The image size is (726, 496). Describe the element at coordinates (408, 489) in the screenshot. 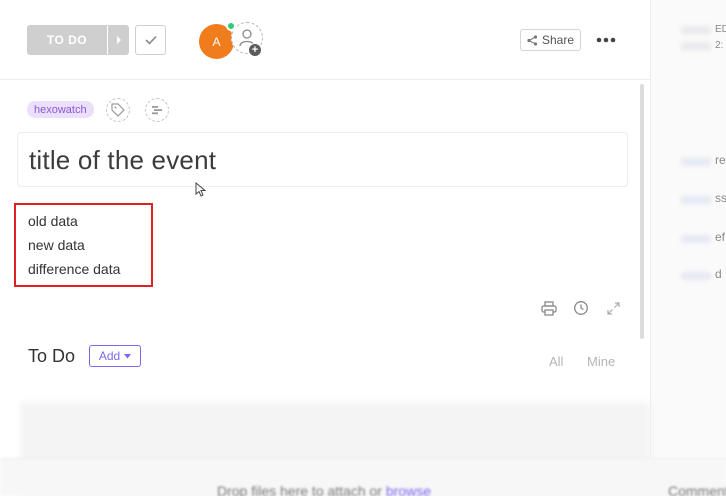

I see `browse-link: browse` at that location.